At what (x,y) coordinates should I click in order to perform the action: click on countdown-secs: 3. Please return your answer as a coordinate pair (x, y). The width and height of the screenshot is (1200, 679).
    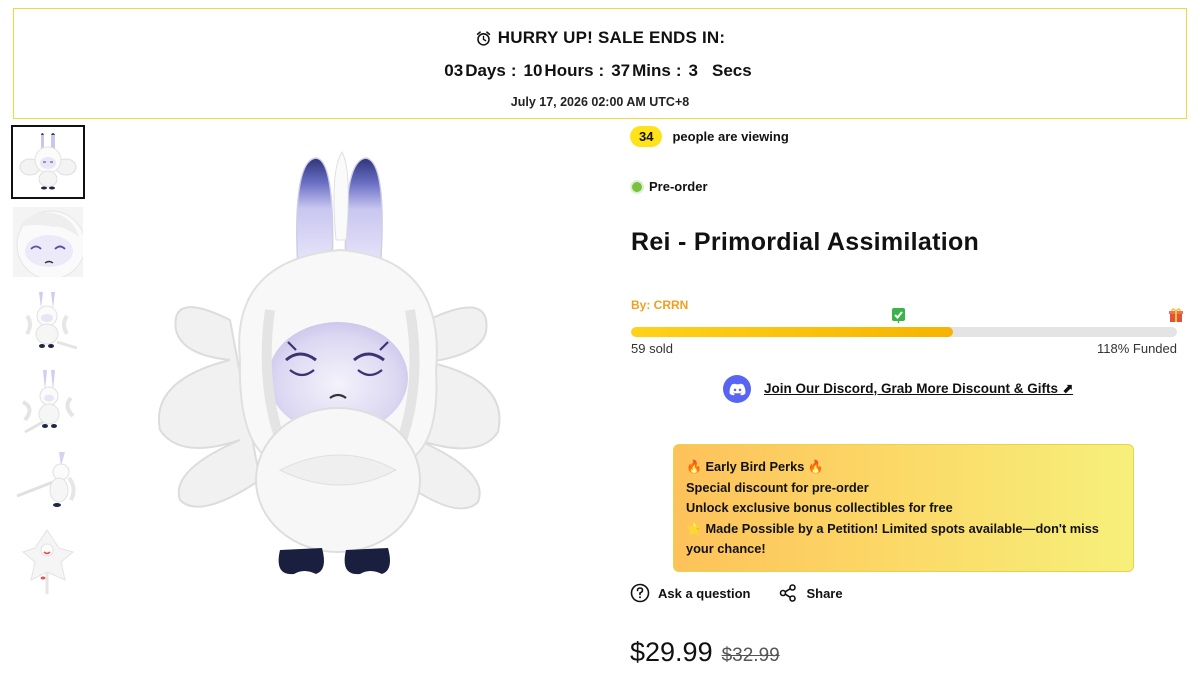
    Looking at the image, I should click on (693, 70).